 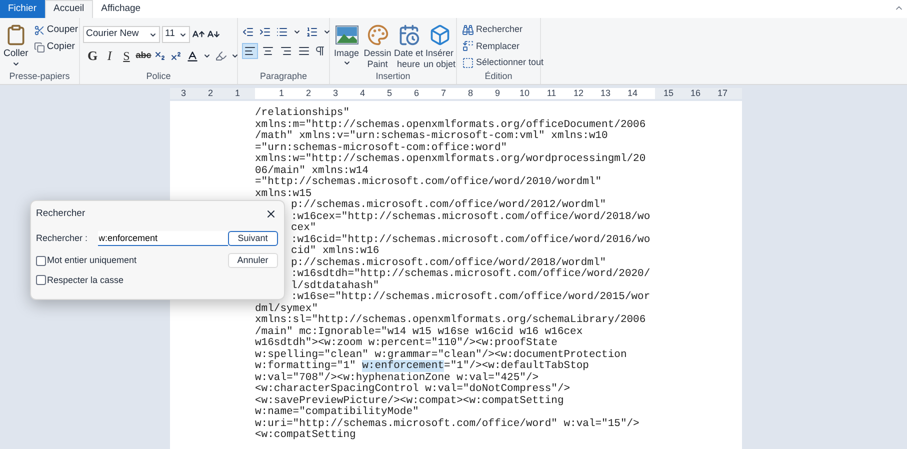 I want to click on code-line: :w16cex="http://schemas.microsoft.com/office/word/2018/wo, so click(x=470, y=216).